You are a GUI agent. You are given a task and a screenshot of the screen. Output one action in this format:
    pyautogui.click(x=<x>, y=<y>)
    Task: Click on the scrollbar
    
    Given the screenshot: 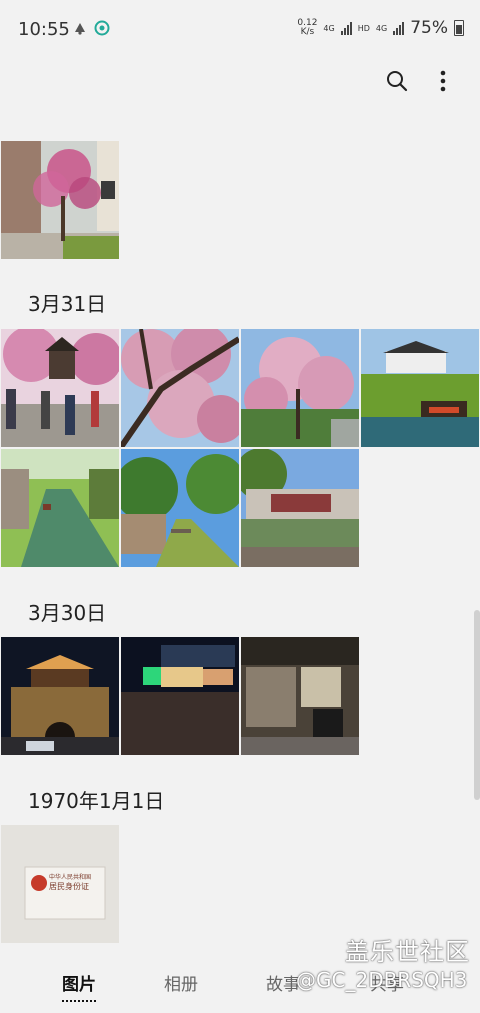 What is the action you would take?
    pyautogui.click(x=477, y=705)
    